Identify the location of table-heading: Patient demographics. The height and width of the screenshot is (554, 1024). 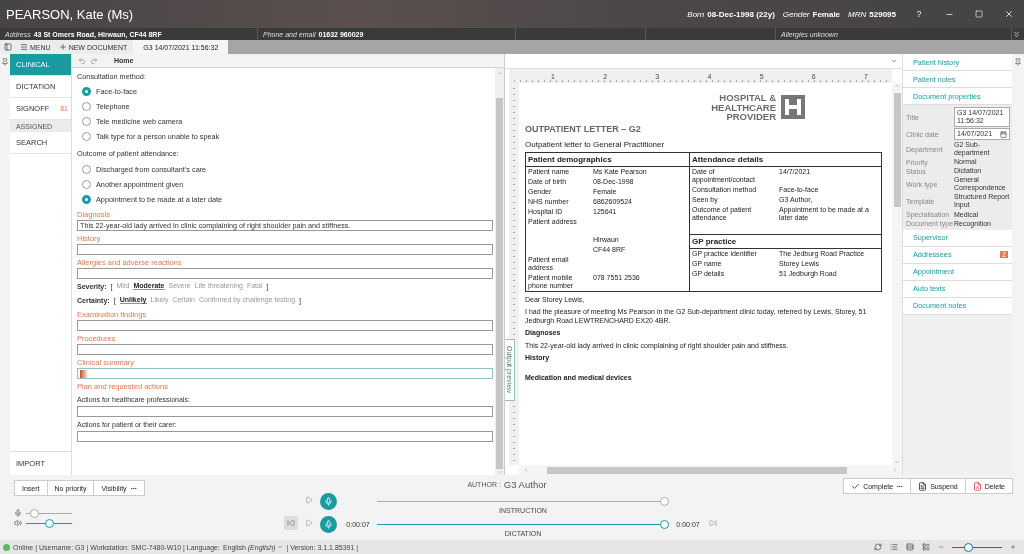
(607, 159).